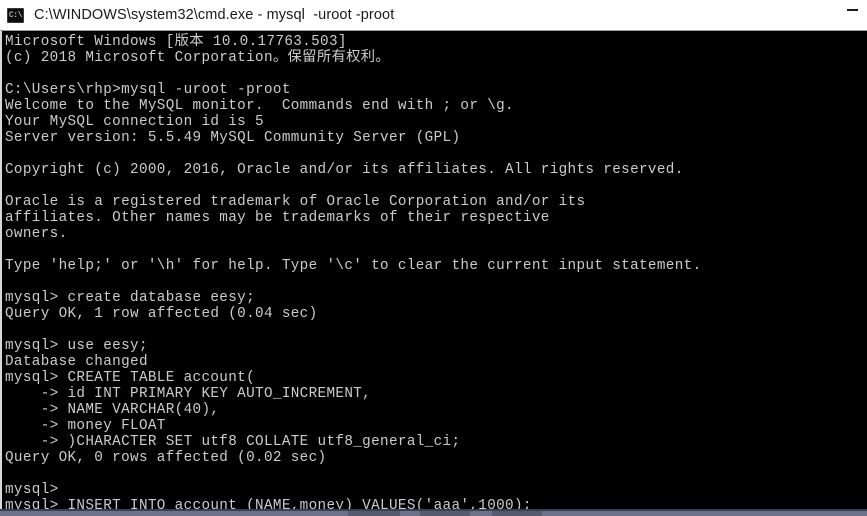 This screenshot has width=867, height=516. What do you see at coordinates (130, 298) in the screenshot?
I see `terminal-line: mysql> create database eesy;` at bounding box center [130, 298].